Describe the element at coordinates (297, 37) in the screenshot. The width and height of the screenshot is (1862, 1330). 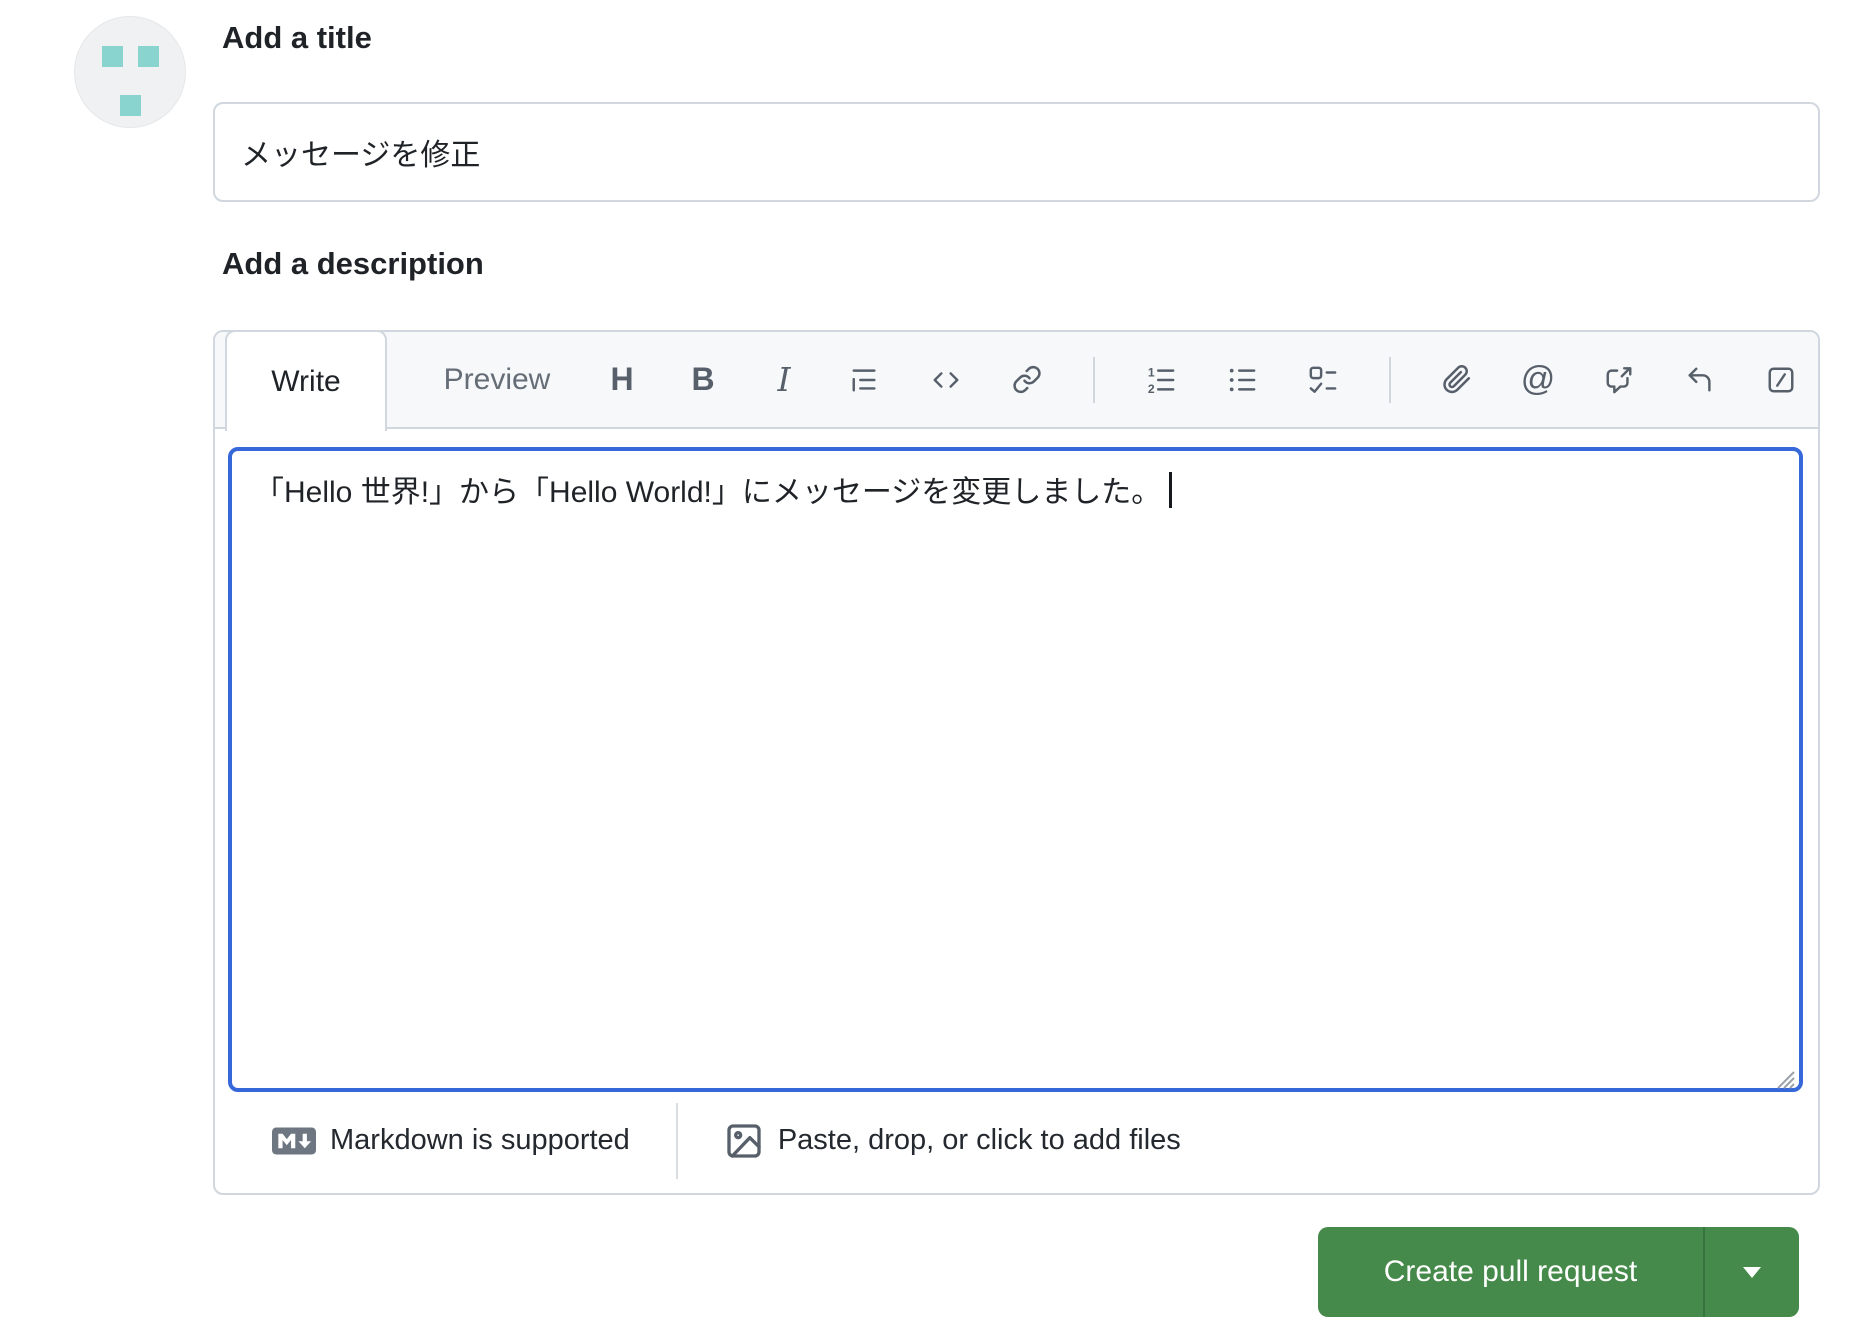
I see `title-label: Add a title` at that location.